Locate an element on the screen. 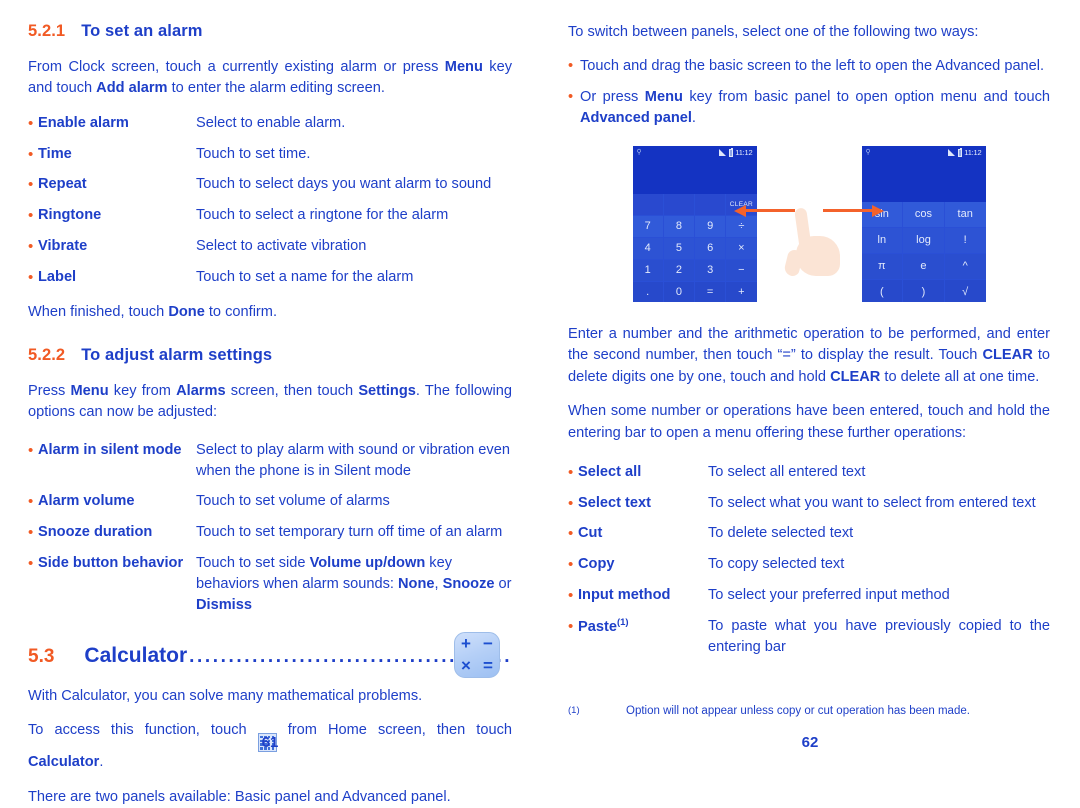 This screenshot has width=1080, height=808. key-e: e is located at coordinates (923, 266).